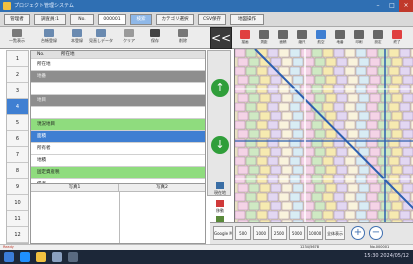 The width and height of the screenshot is (413, 264). Describe the element at coordinates (220, 207) in the screenshot. I see `side-button-1: 移動` at that location.